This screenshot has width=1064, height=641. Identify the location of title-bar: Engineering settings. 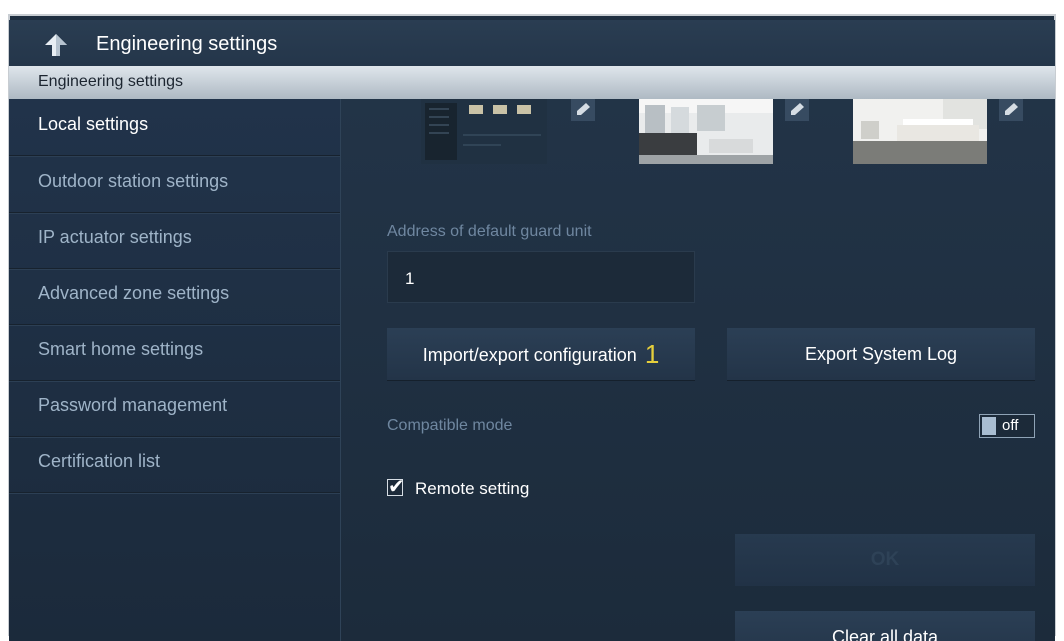
(532, 43).